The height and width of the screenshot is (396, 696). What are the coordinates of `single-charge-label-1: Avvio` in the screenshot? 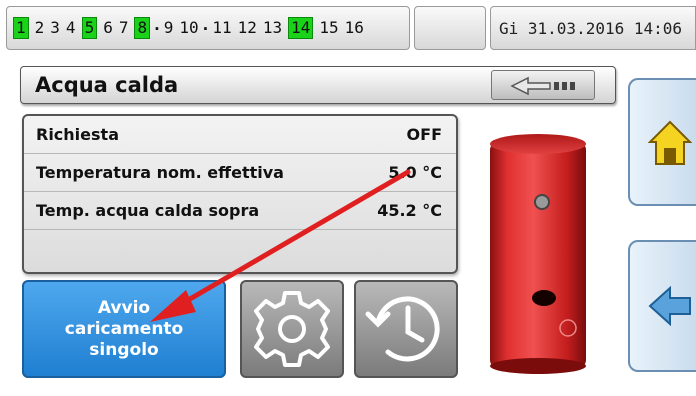 It's located at (124, 307).